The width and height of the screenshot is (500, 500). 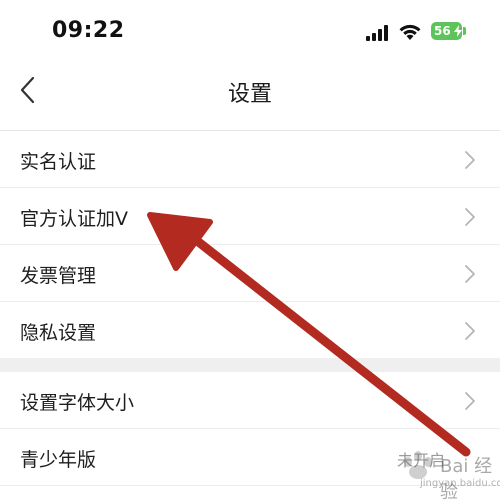 I want to click on settings-item-label: 官方认证加V, so click(x=74, y=219).